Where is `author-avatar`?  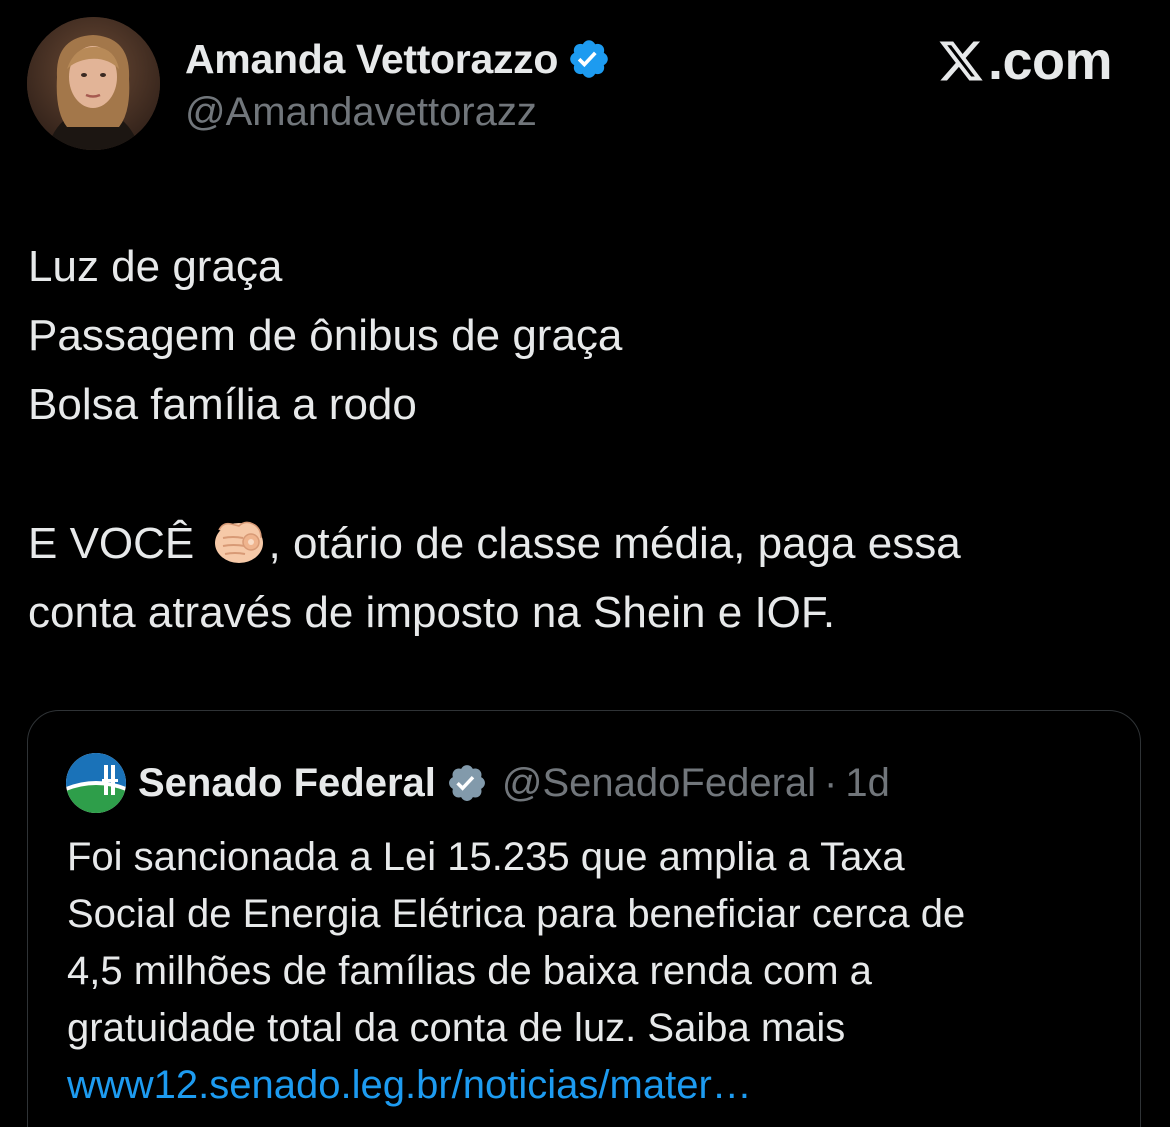
author-avatar is located at coordinates (93, 83).